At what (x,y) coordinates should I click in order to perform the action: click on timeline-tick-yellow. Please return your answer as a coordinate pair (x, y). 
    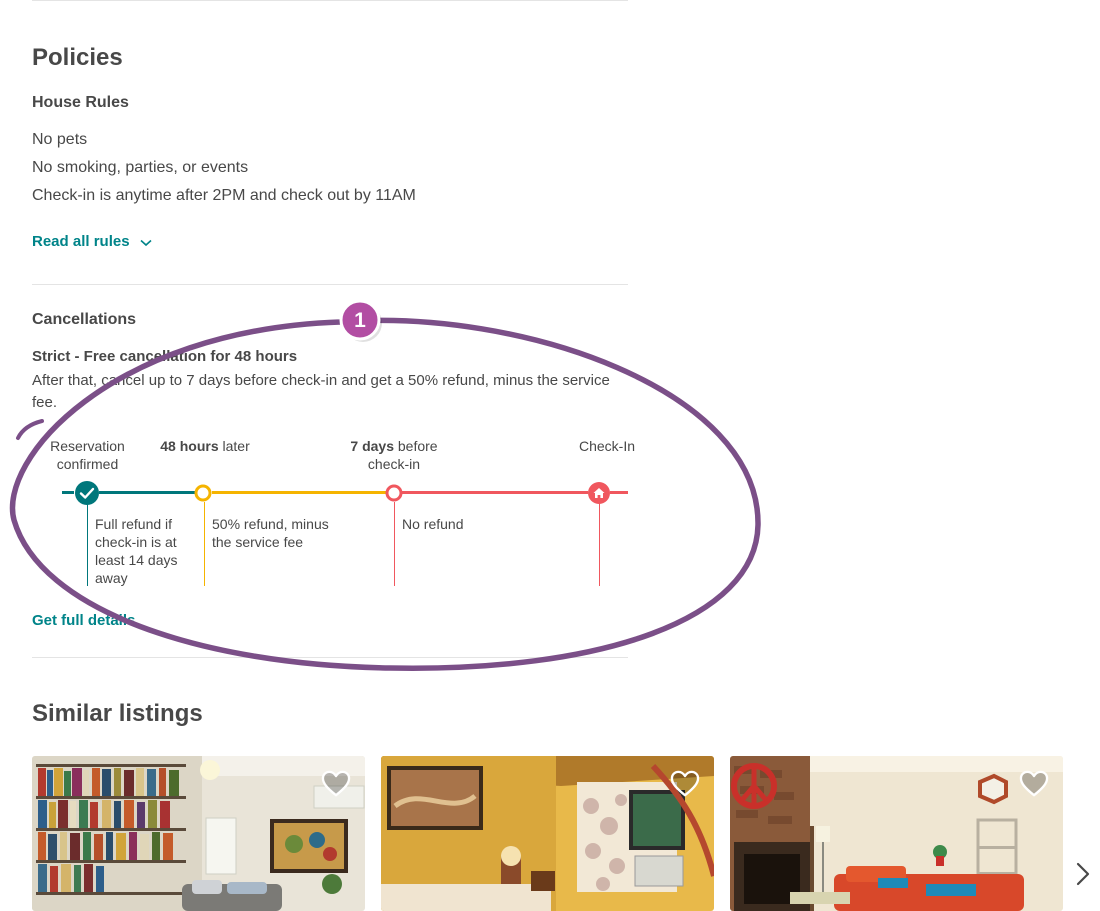
    Looking at the image, I should click on (204, 544).